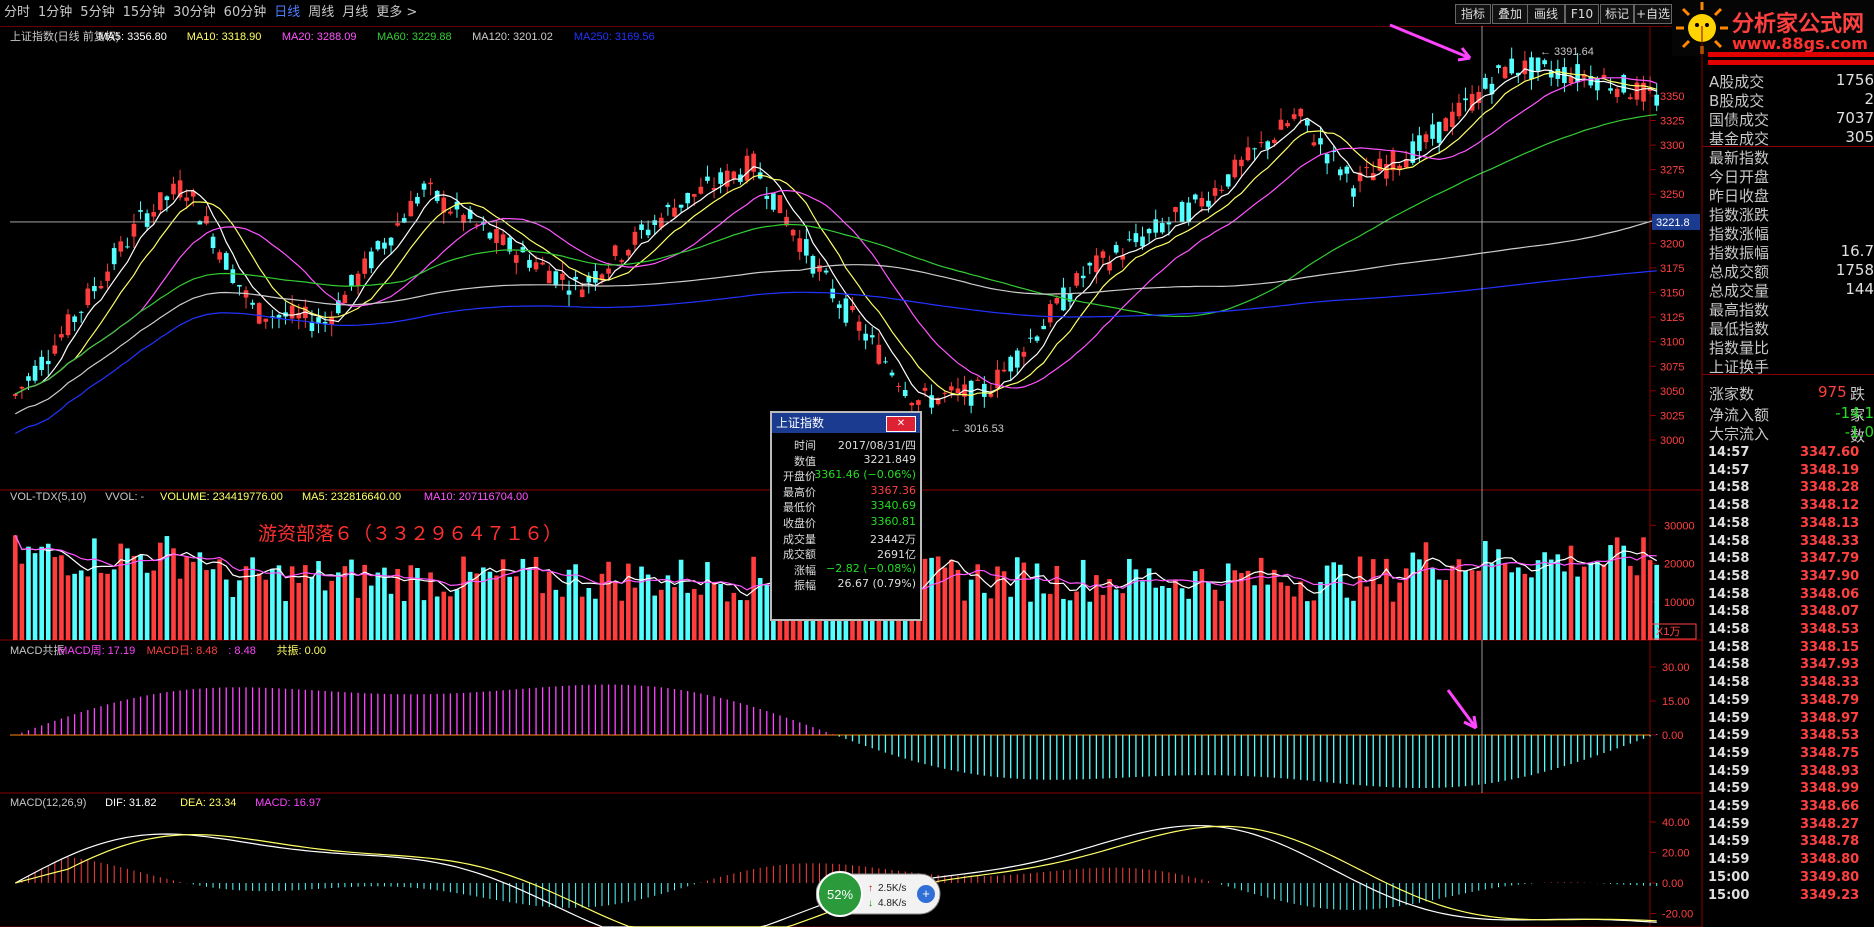 This screenshot has height=927, width=1874. Describe the element at coordinates (1830, 594) in the screenshot. I see `tick-price: 3348.06` at that location.